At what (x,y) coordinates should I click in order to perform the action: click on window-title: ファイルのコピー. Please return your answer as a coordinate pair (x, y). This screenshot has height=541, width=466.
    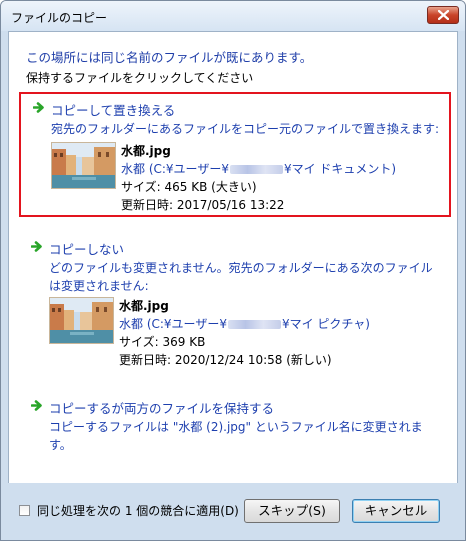
    Looking at the image, I should click on (59, 18).